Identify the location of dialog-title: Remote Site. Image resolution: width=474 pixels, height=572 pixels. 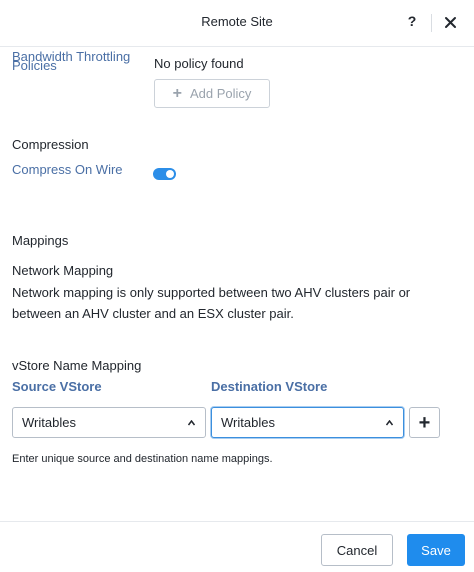
(237, 21).